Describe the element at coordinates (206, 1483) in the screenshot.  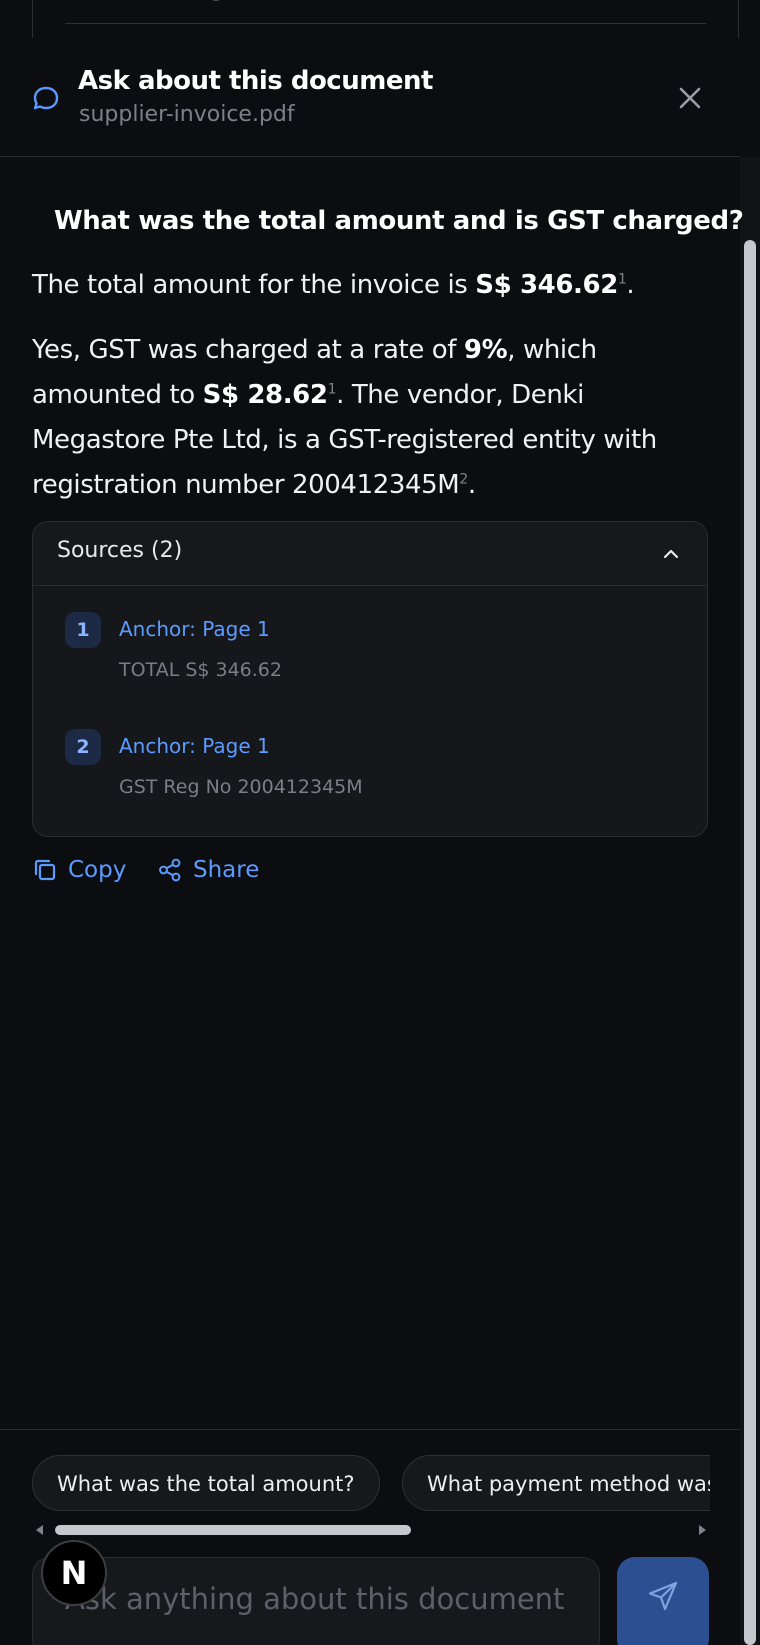
I see `suggestion-chip: What was the total amount?` at that location.